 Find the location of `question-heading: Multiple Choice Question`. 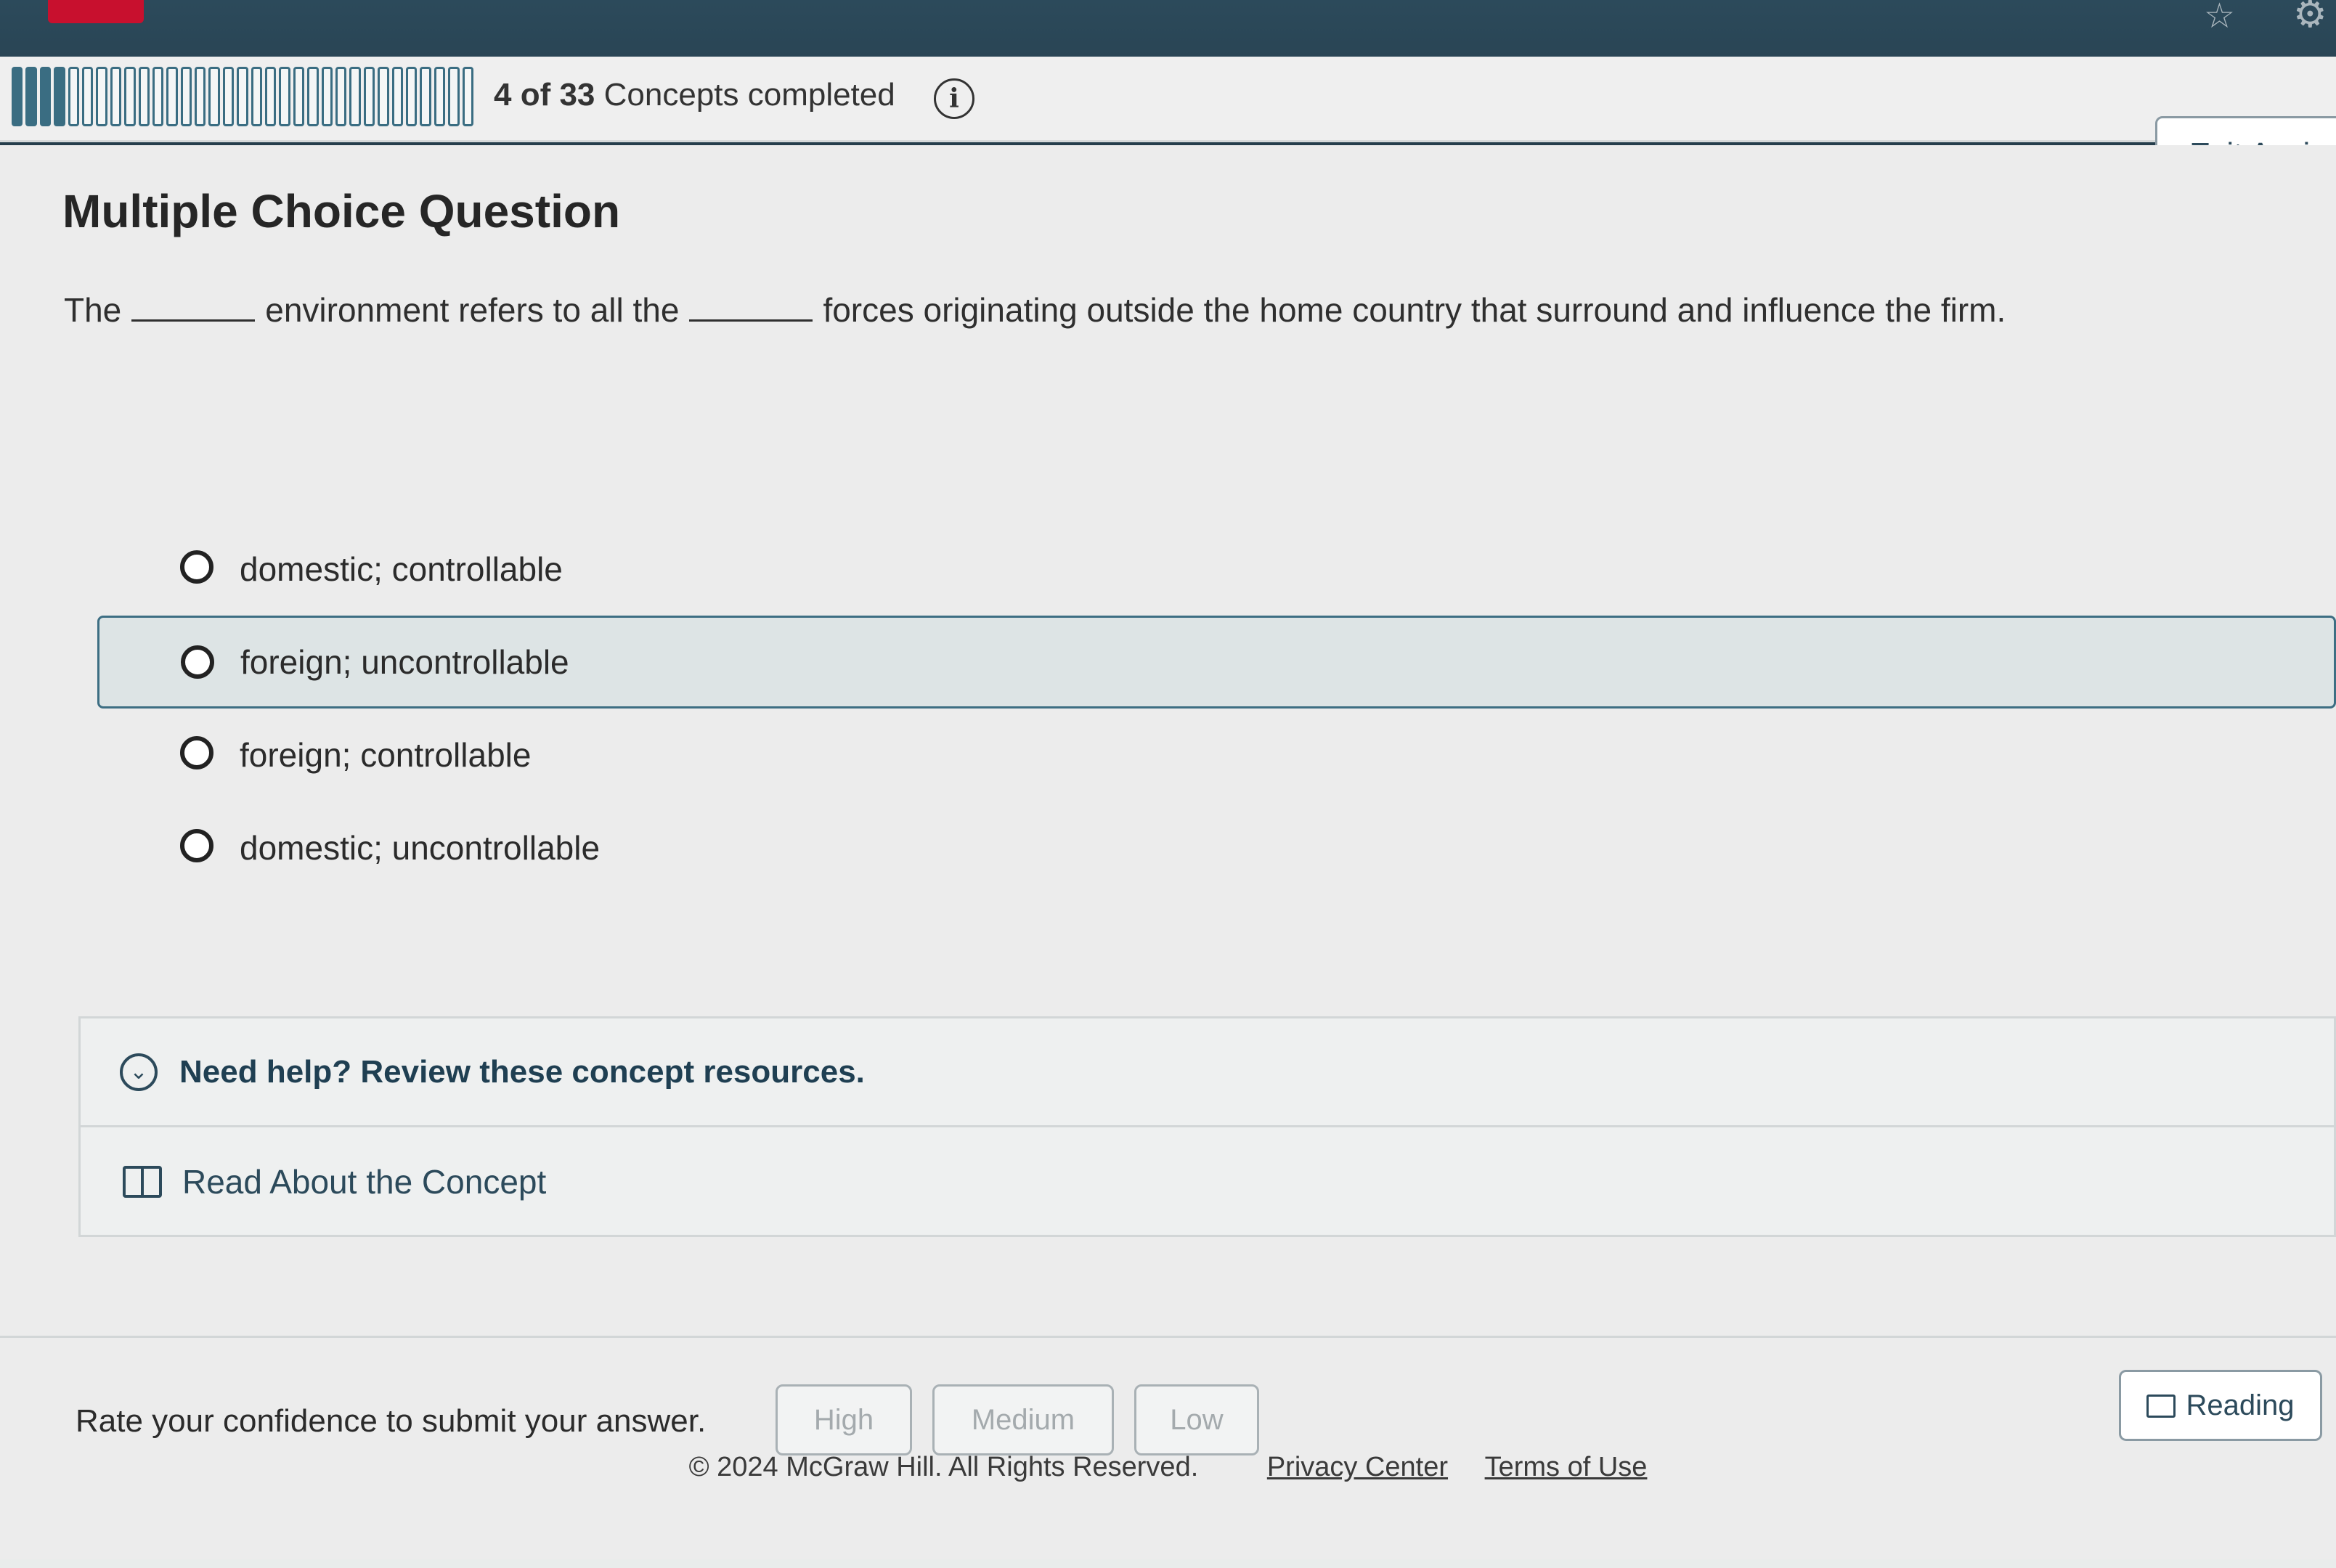

question-heading: Multiple Choice Question is located at coordinates (341, 211).